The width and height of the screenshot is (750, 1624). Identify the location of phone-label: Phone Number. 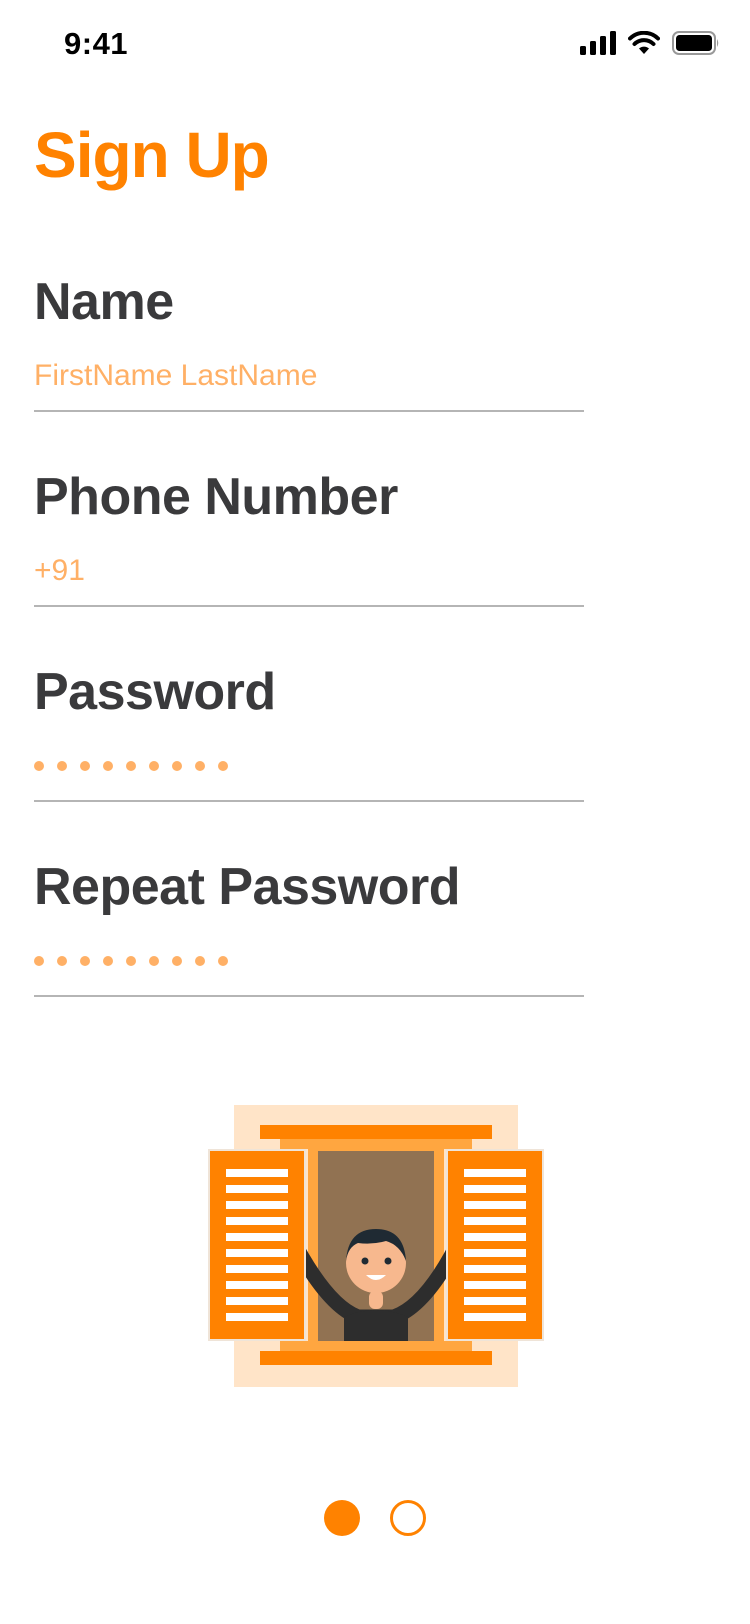
(216, 497).